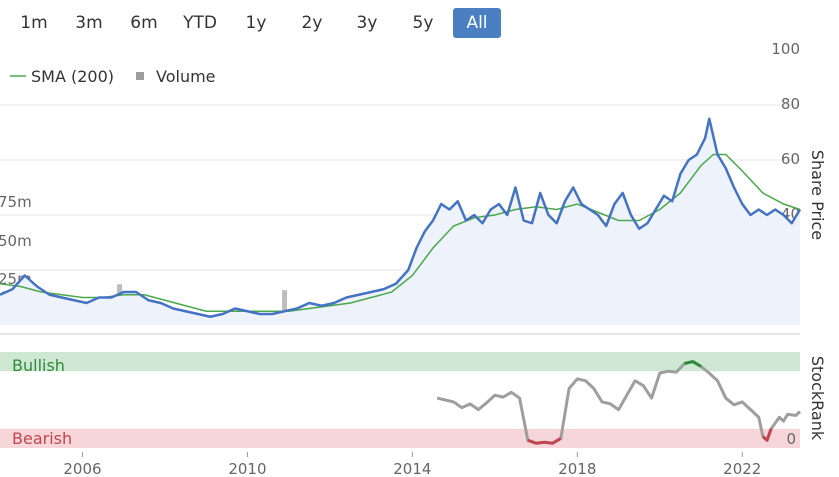 The width and height of the screenshot is (839, 477). Describe the element at coordinates (82, 468) in the screenshot. I see `x-tick-label: 2006` at that location.